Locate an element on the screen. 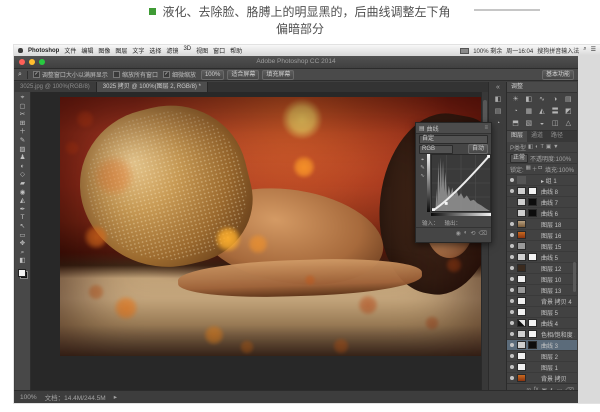 Image resolution: width=600 pixels, height=412 pixels. checkbox-icon is located at coordinates (36, 74).